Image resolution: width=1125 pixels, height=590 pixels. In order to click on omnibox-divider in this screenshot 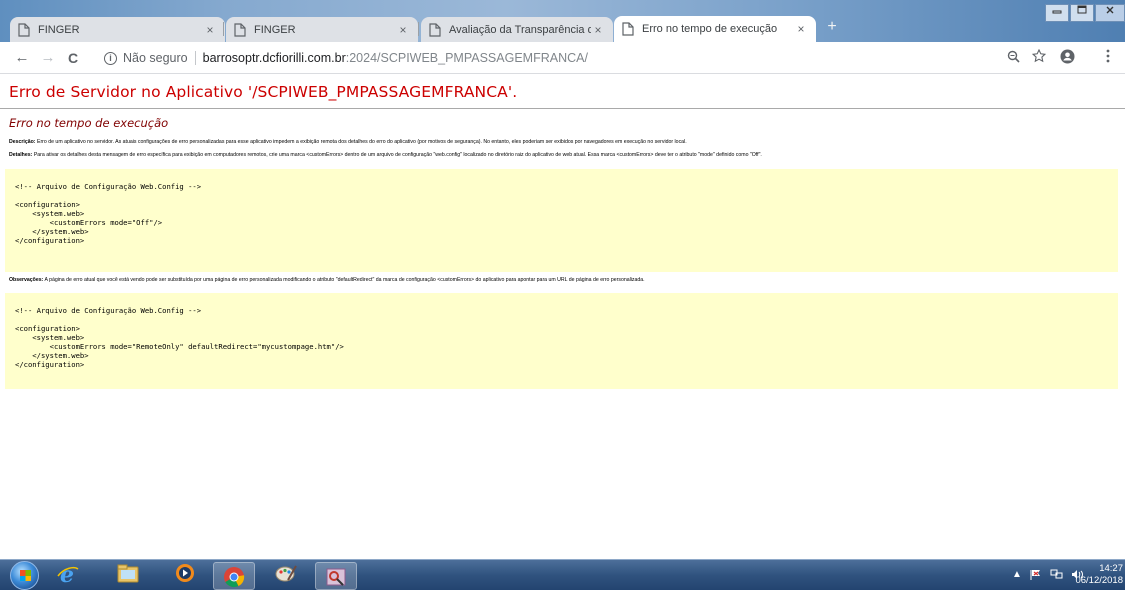, I will do `click(195, 58)`.